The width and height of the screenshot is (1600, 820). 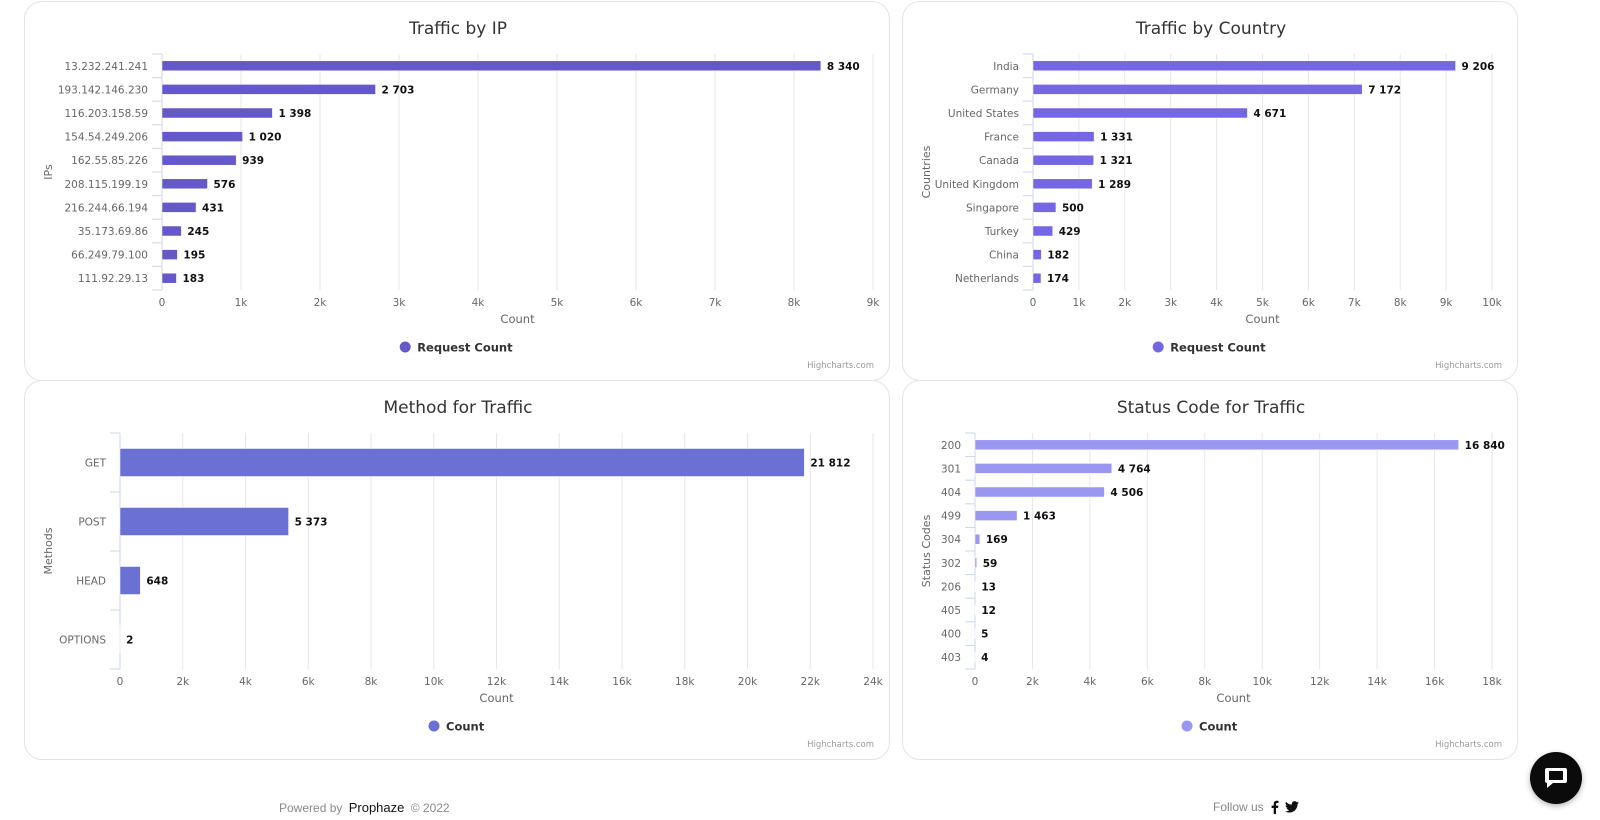 I want to click on x-tick-label: 5k, so click(x=558, y=303).